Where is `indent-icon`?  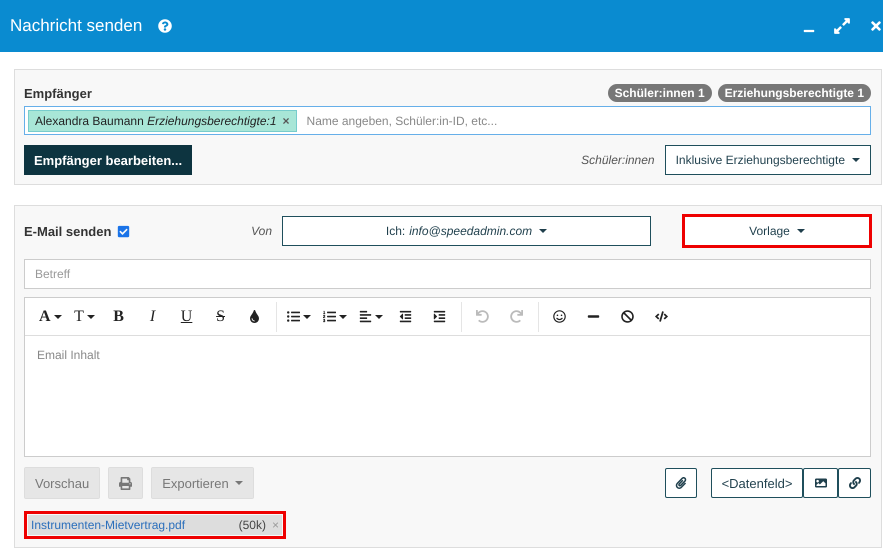
indent-icon is located at coordinates (439, 316).